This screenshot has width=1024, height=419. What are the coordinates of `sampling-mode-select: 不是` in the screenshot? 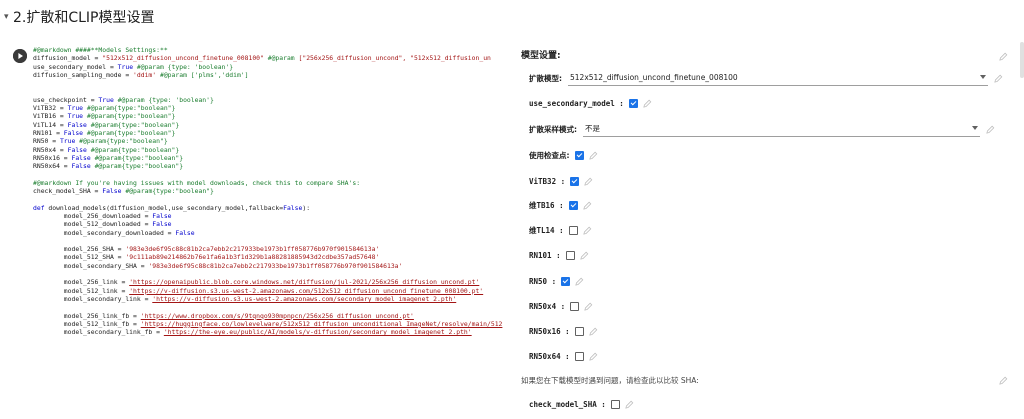 It's located at (781, 129).